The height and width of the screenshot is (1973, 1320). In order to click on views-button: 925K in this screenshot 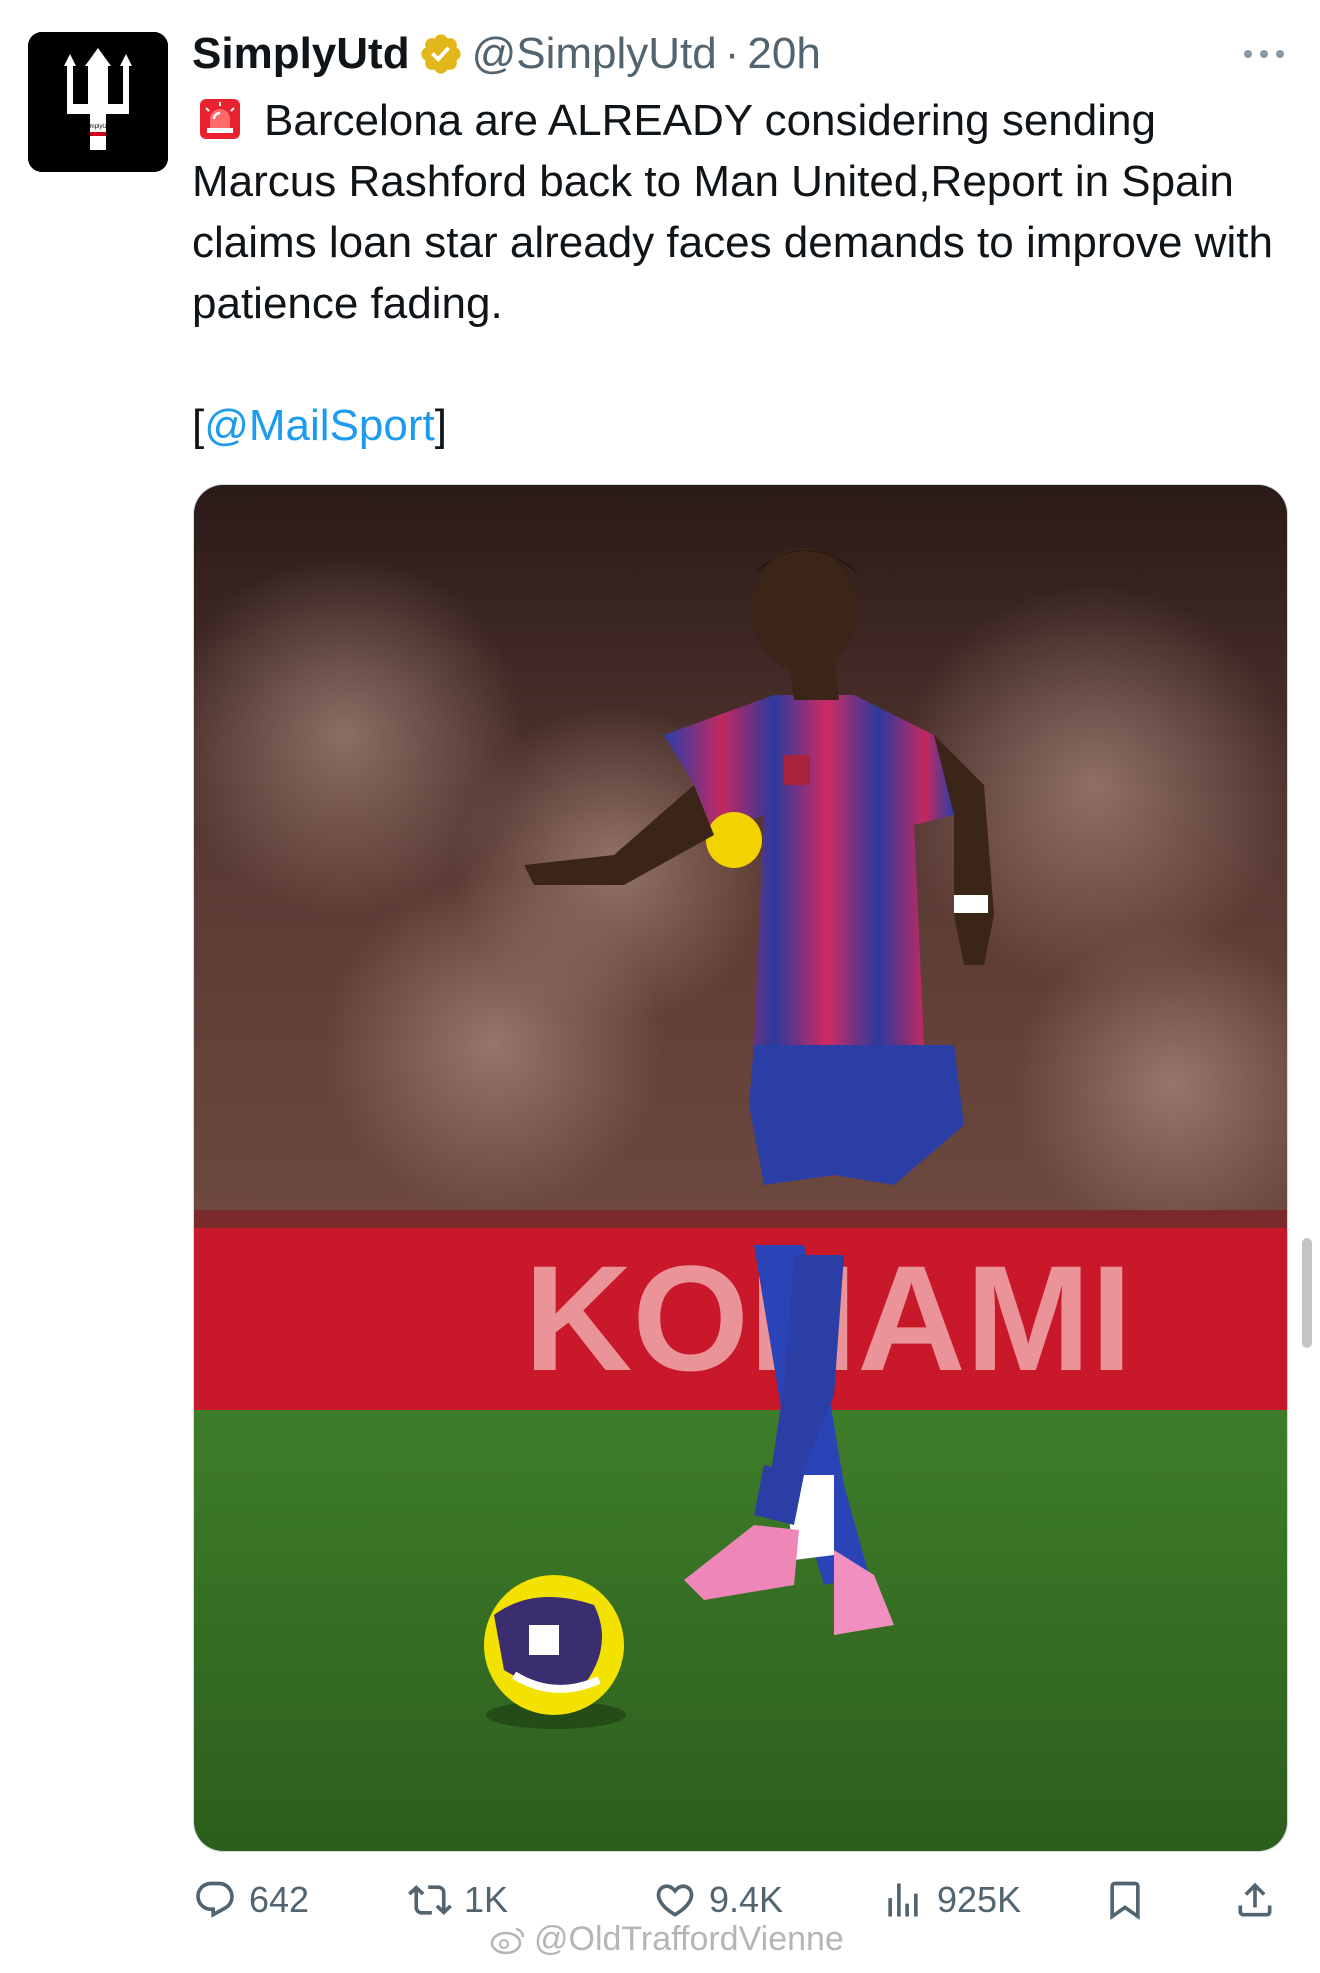, I will do `click(951, 1900)`.